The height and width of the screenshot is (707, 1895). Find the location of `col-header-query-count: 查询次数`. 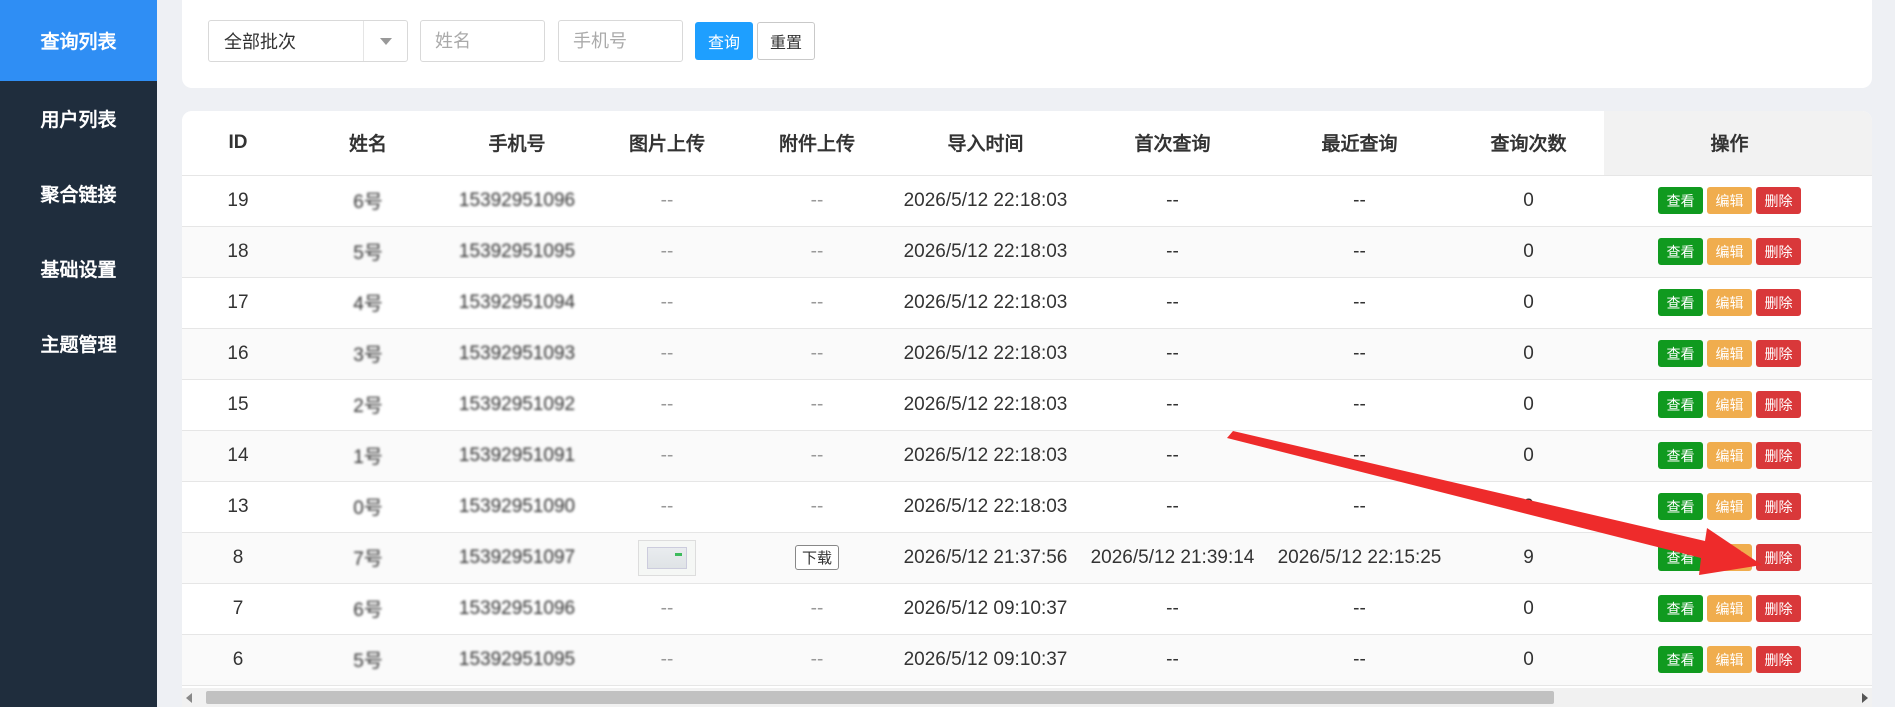

col-header-query-count: 查询次数 is located at coordinates (1528, 143).